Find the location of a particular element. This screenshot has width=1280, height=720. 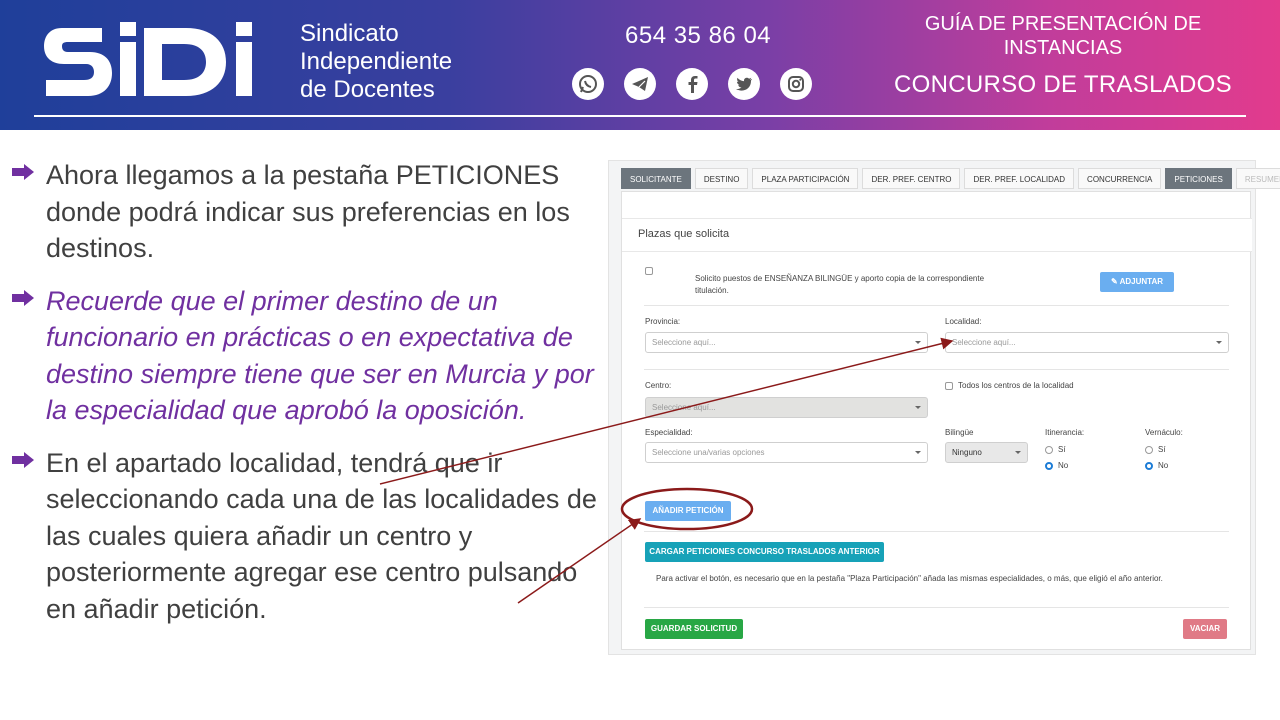

annotation-arrow-to-localidad is located at coordinates (666, 411).